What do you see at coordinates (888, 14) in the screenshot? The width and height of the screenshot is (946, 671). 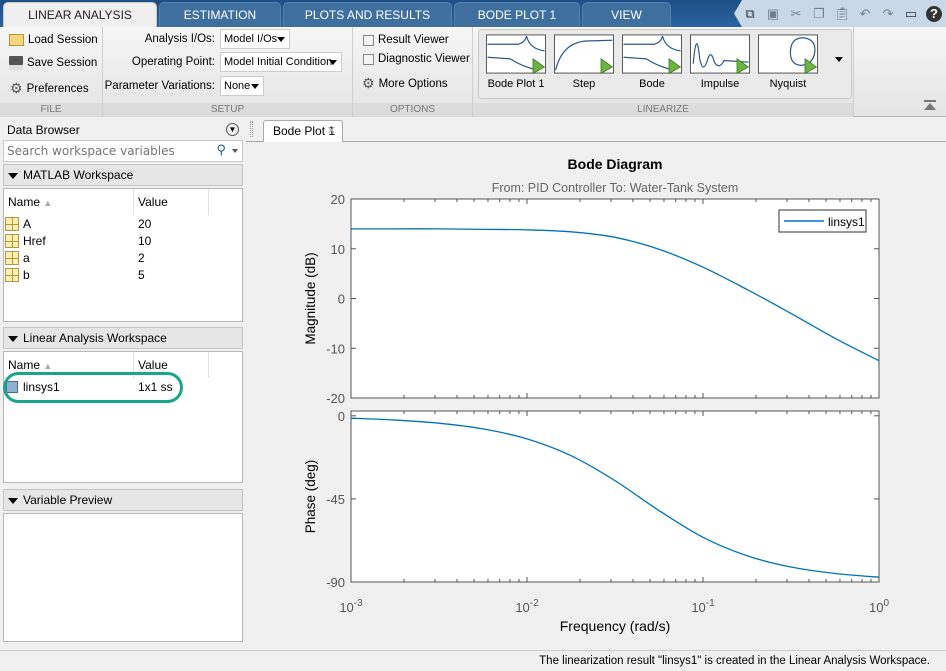 I see `redo-icon: ↷` at bounding box center [888, 14].